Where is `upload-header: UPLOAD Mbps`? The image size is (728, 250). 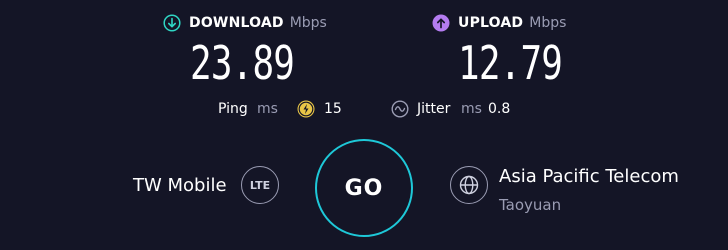
upload-header: UPLOAD Mbps is located at coordinates (499, 23).